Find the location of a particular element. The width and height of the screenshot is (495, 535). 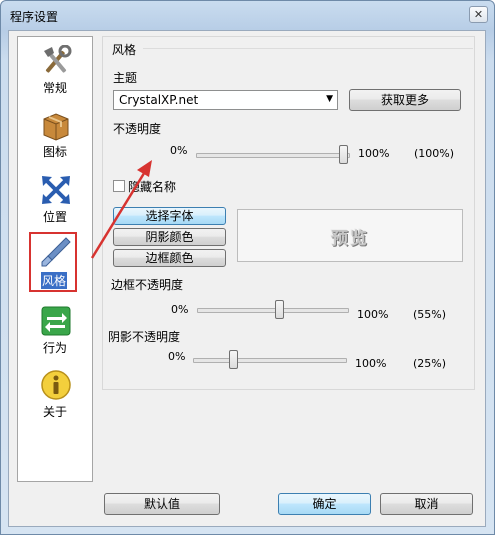

sidebar-item-style: 风格 is located at coordinates (55, 262).